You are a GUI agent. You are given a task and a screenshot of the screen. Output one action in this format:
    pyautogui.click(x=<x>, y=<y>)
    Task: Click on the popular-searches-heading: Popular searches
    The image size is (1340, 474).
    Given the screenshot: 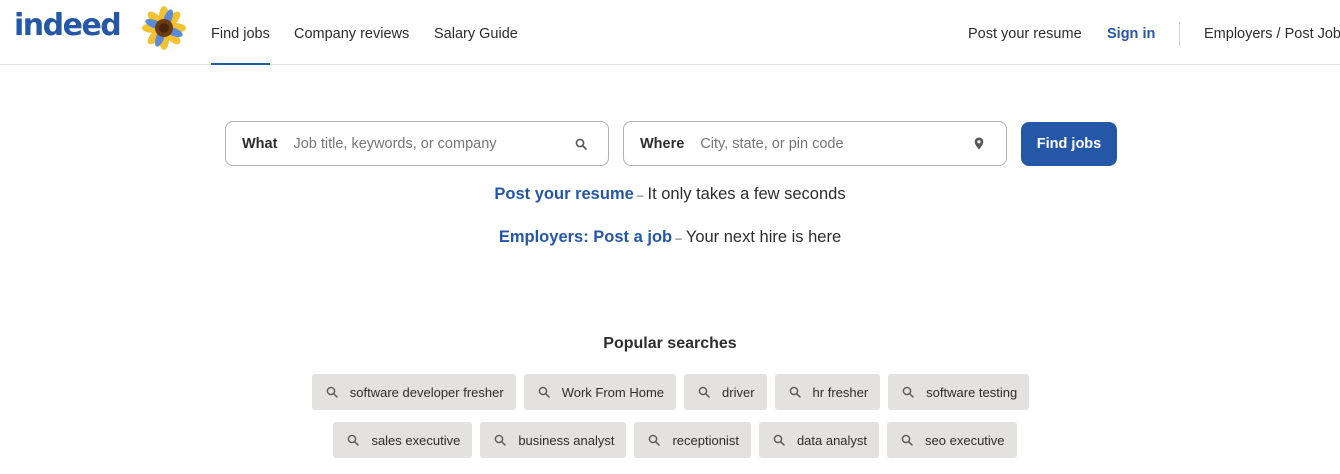 What is the action you would take?
    pyautogui.click(x=670, y=343)
    